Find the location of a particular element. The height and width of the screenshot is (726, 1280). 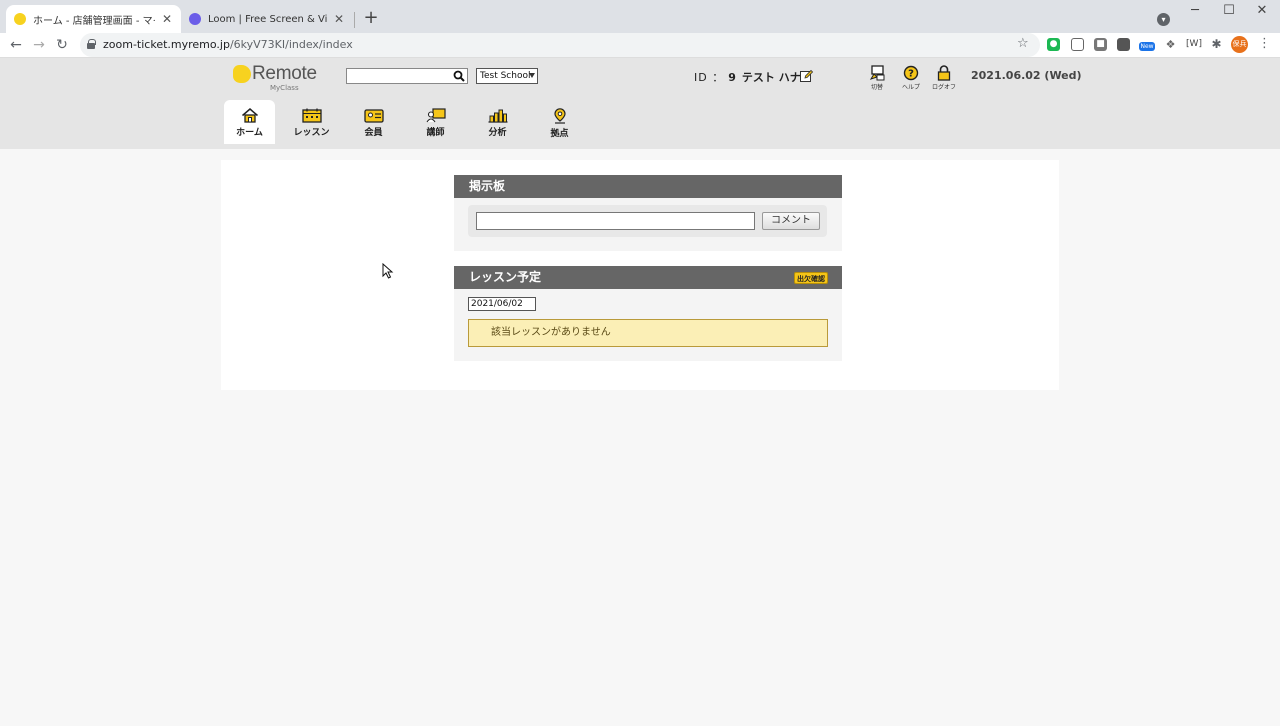

user-id-label: ID ： is located at coordinates (709, 77).